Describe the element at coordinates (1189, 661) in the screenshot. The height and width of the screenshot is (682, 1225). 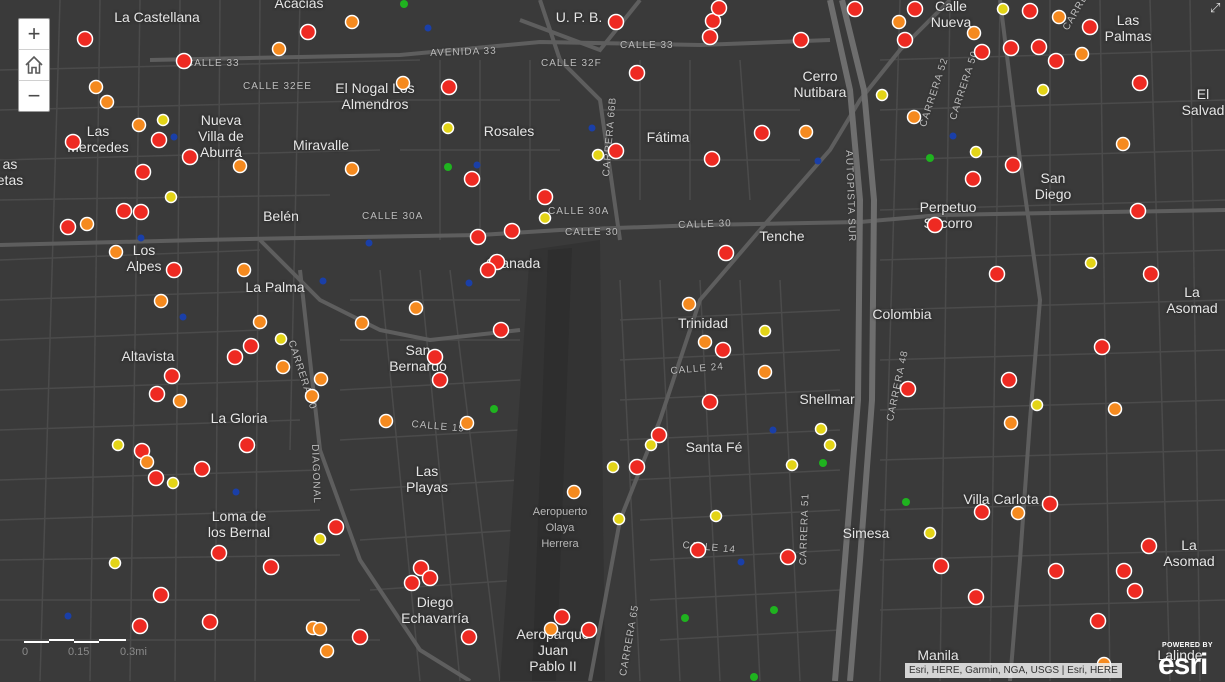
I see `esri-logo: POWERED BY esri` at that location.